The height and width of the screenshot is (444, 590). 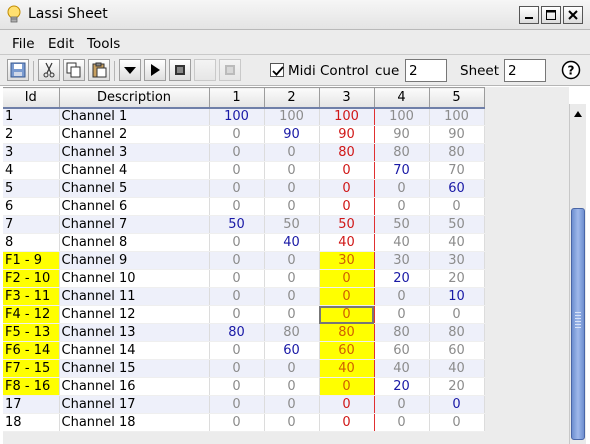 I want to click on row-id-cell: F2 - 10, so click(x=31, y=278).